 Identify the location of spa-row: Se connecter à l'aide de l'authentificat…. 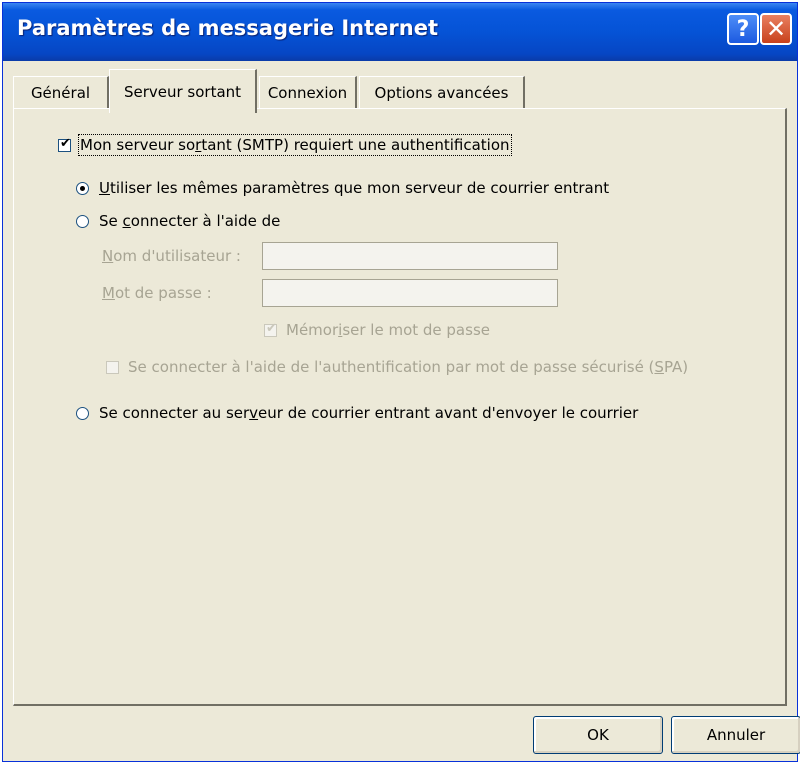
(397, 367).